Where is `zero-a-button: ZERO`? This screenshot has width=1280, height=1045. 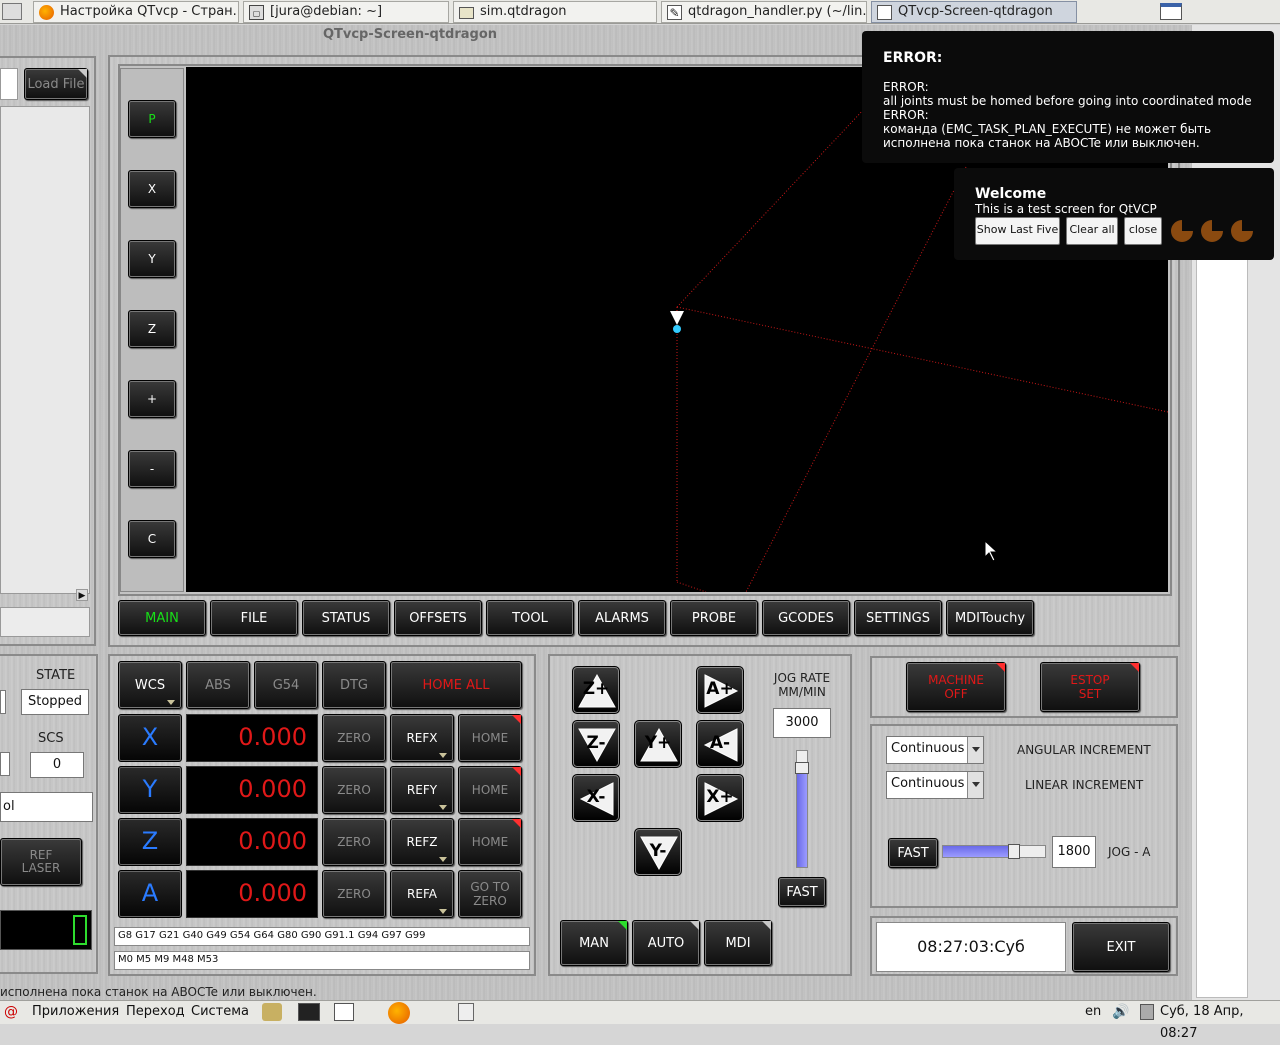 zero-a-button: ZERO is located at coordinates (354, 894).